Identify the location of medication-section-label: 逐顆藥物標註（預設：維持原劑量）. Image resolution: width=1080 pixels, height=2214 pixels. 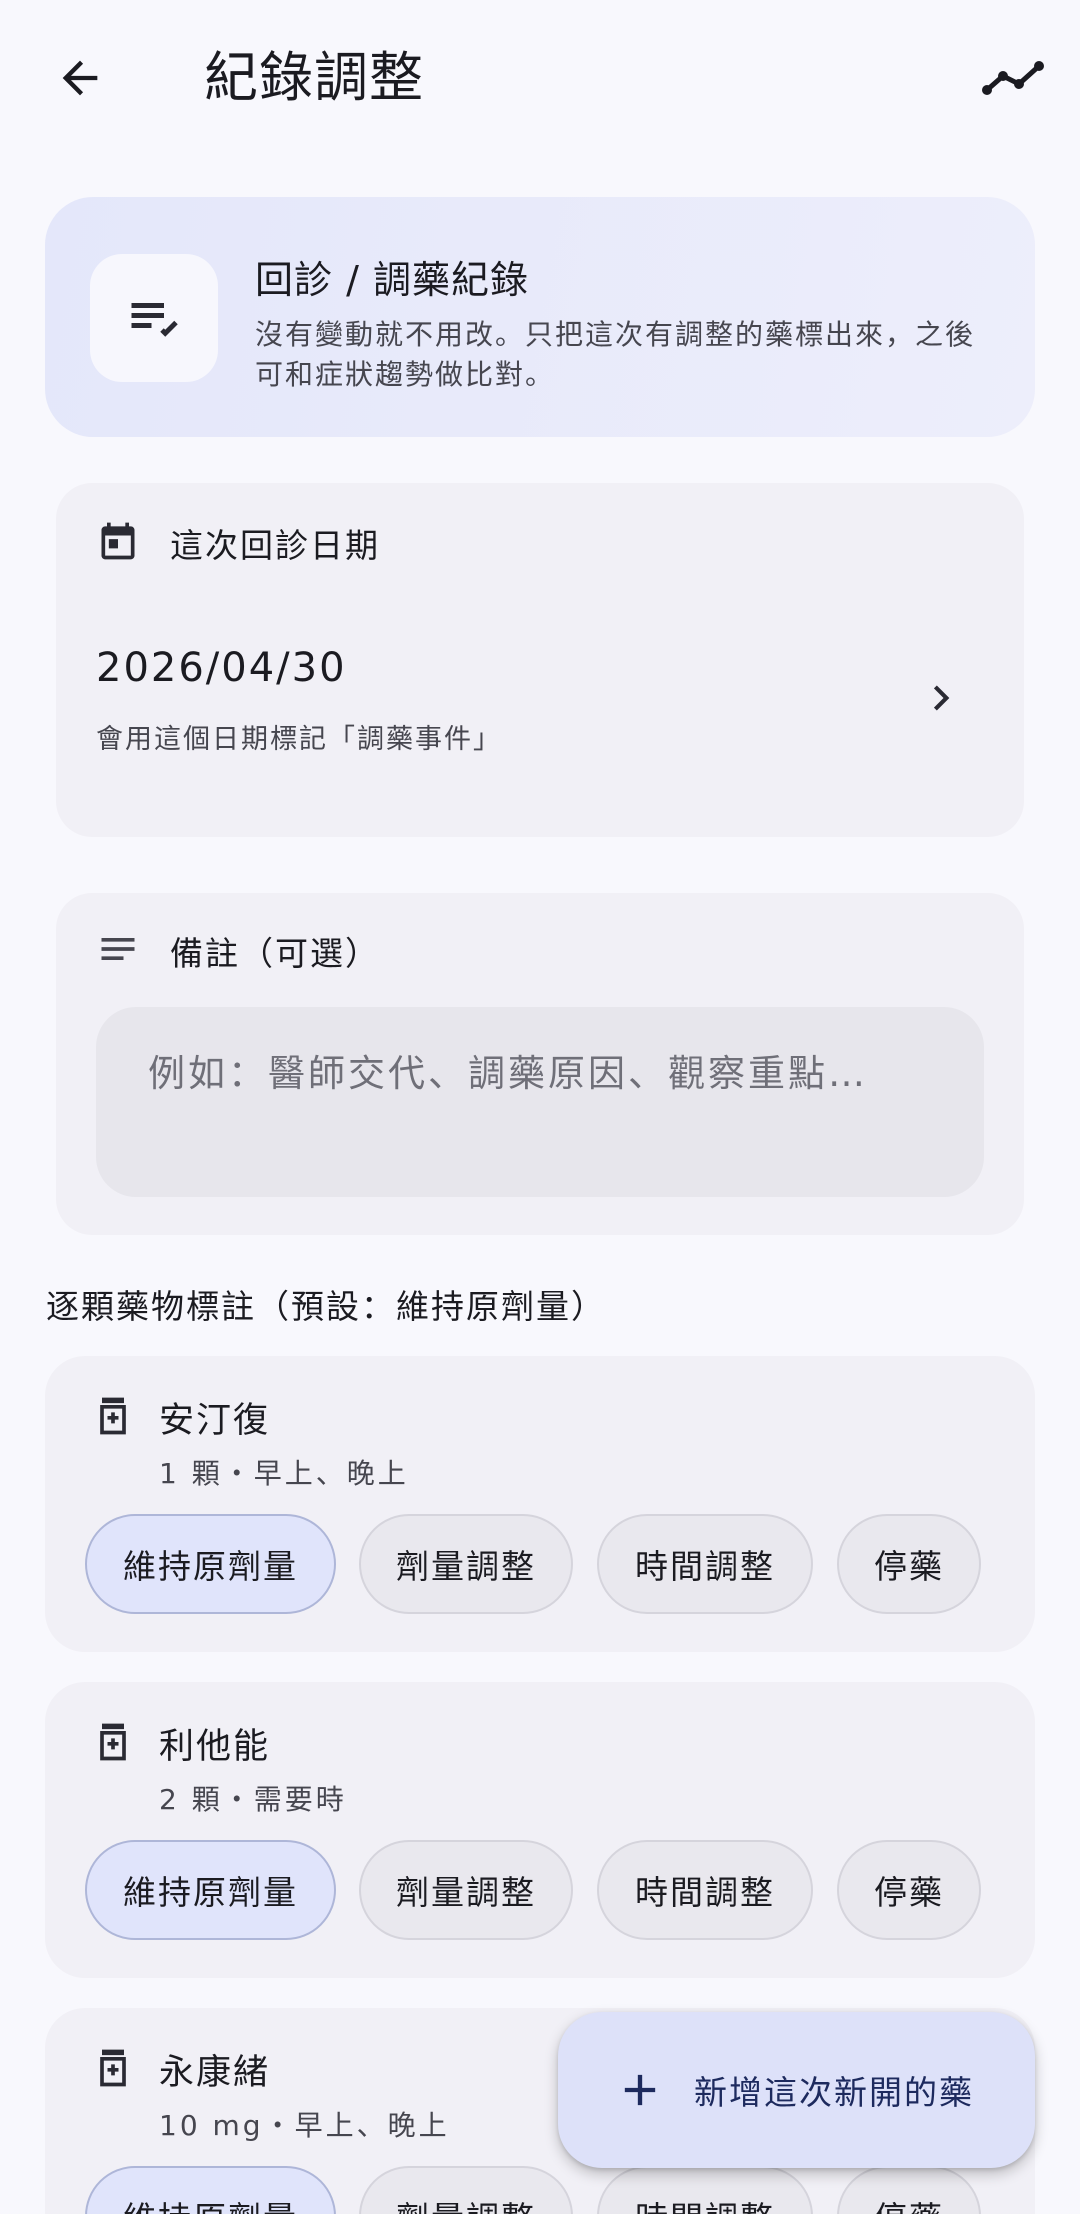
(326, 1306).